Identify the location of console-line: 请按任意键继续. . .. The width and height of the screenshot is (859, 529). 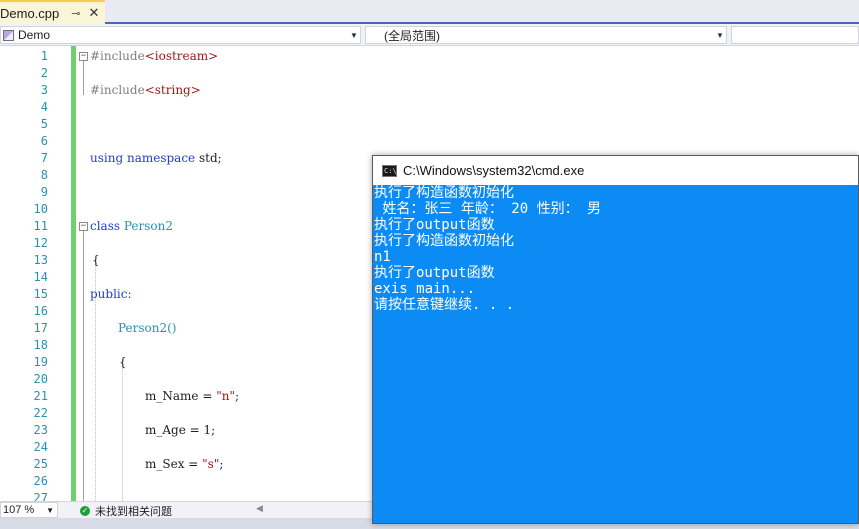
(444, 305).